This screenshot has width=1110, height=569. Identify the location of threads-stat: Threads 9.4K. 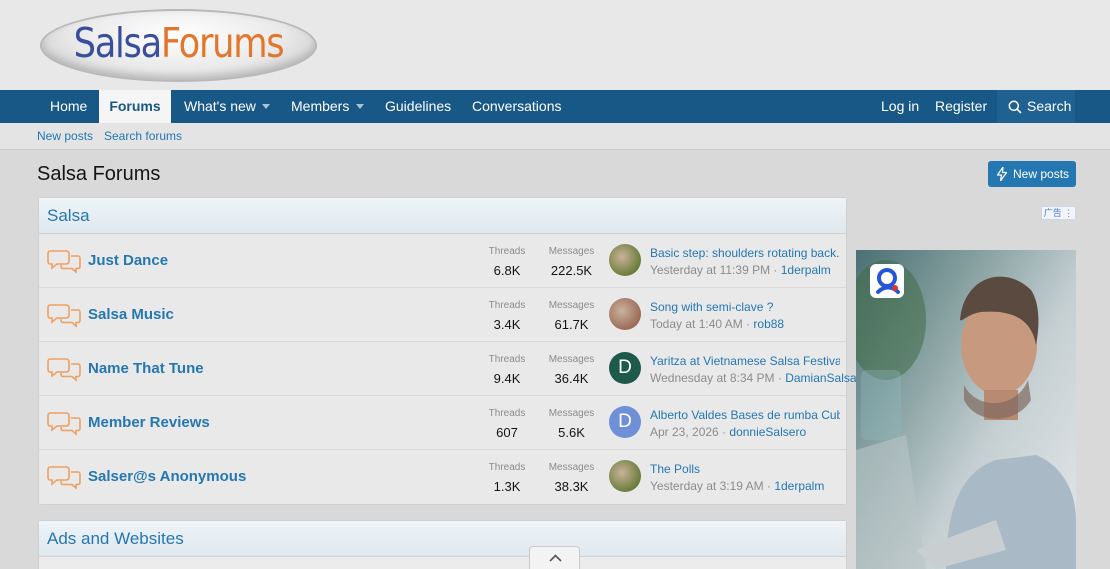
(507, 371).